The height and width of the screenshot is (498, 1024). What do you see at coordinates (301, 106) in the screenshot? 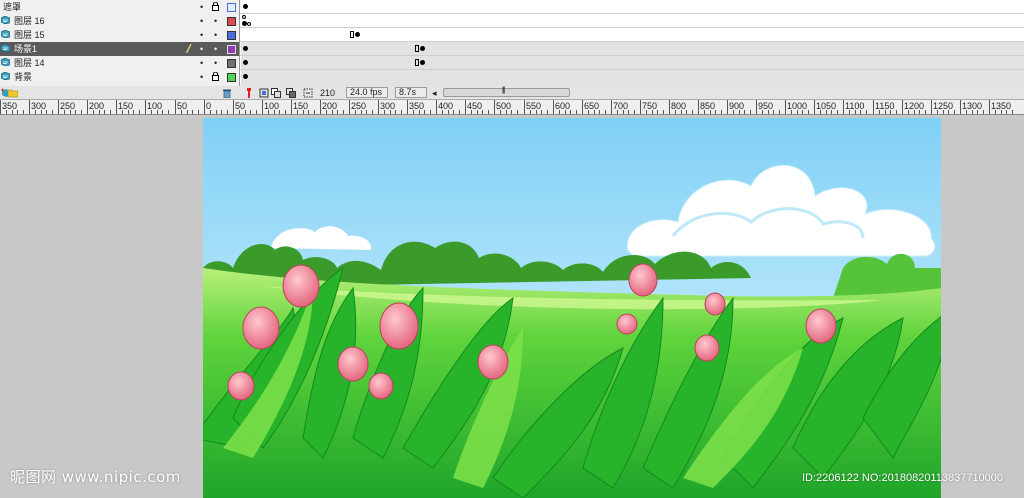
I see `ruler-label: 150` at bounding box center [301, 106].